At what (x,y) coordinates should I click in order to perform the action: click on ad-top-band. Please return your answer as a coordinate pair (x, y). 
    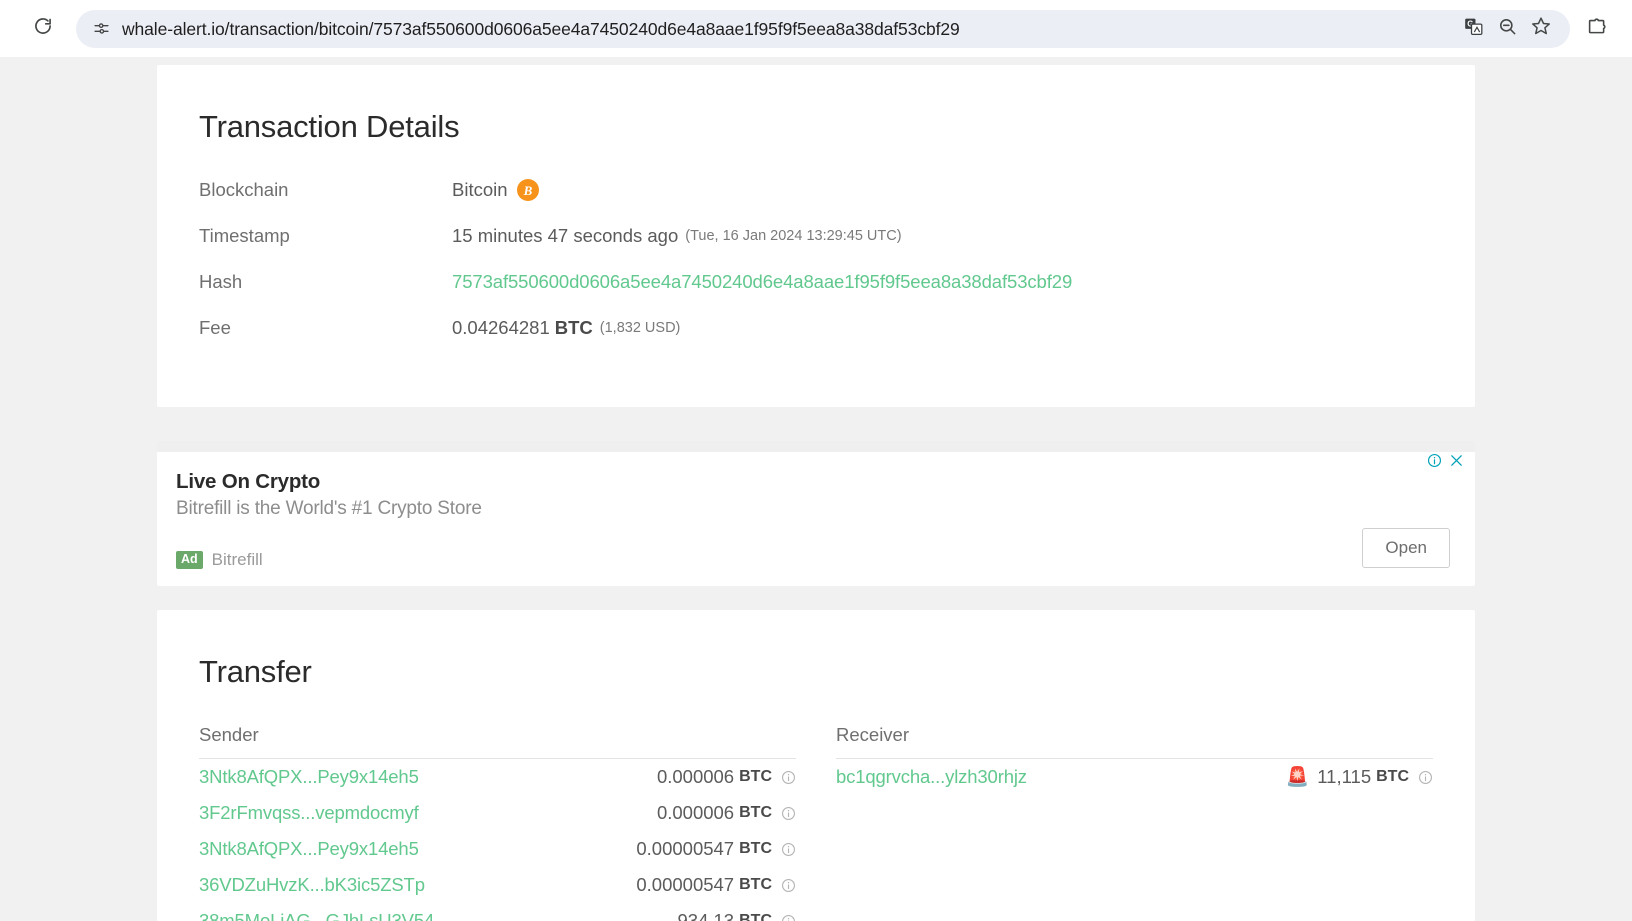
    Looking at the image, I should click on (816, 446).